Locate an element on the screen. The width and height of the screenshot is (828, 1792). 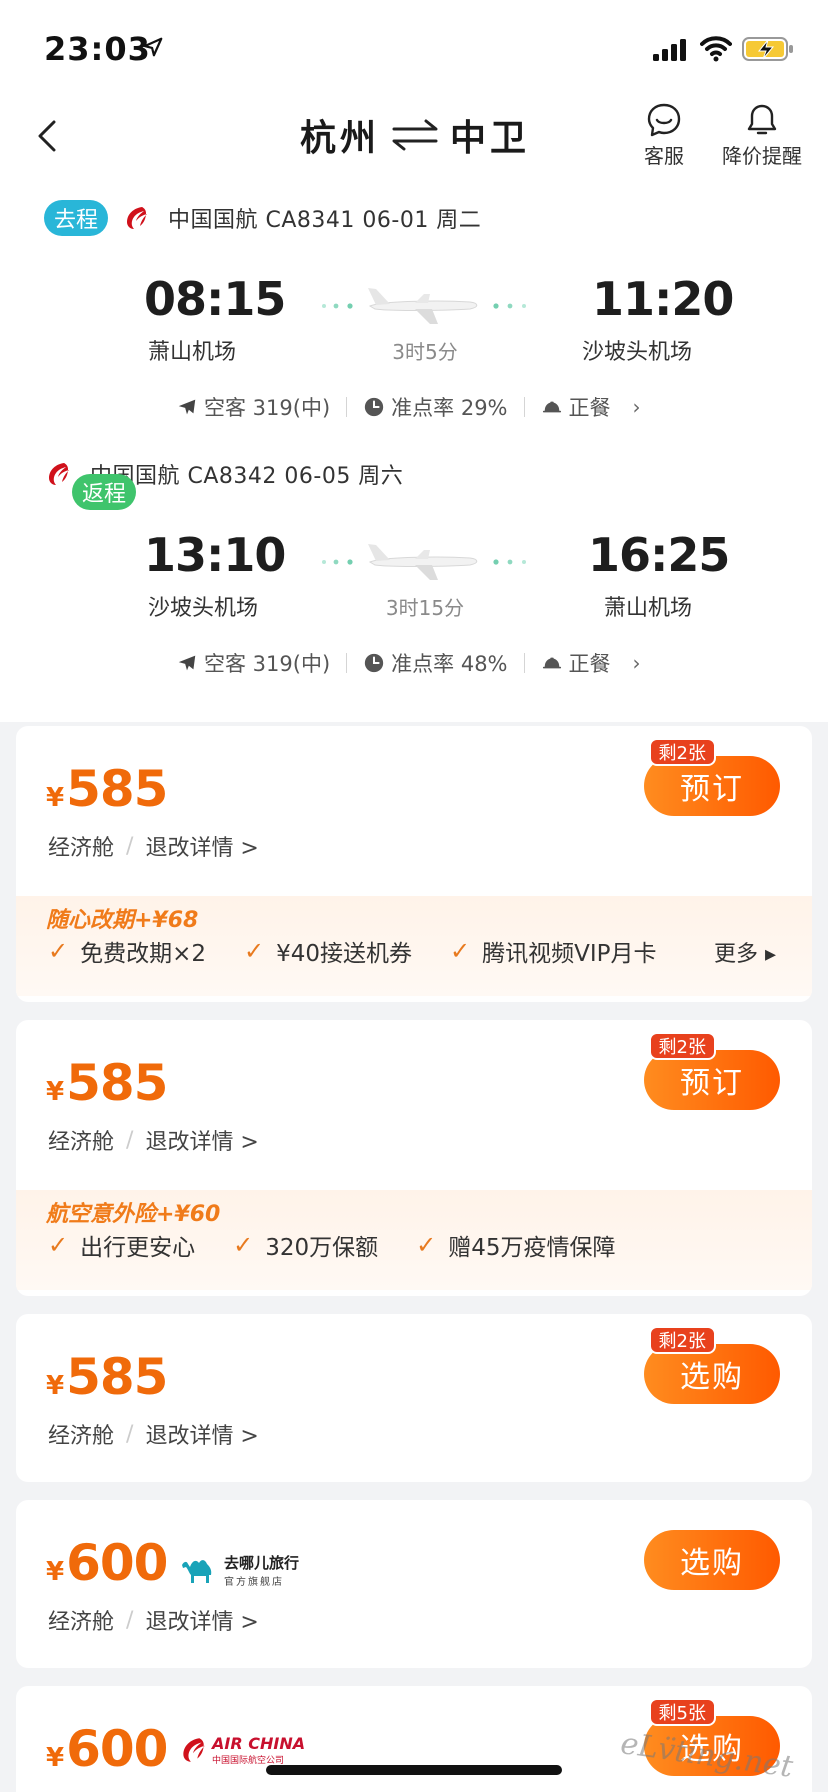
bell-icon is located at coordinates (762, 119).